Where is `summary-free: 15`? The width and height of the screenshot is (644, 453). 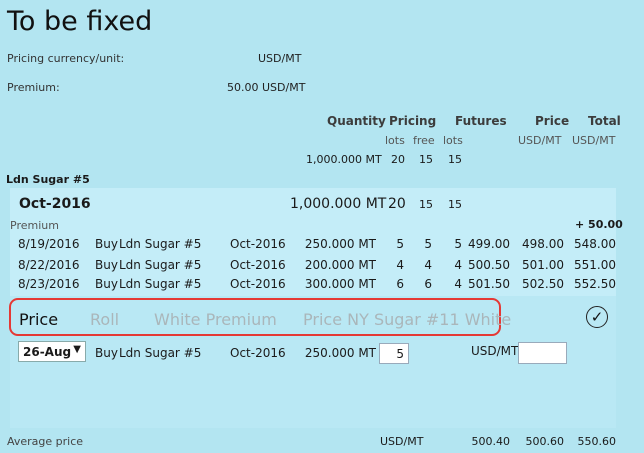 summary-free: 15 is located at coordinates (426, 159).